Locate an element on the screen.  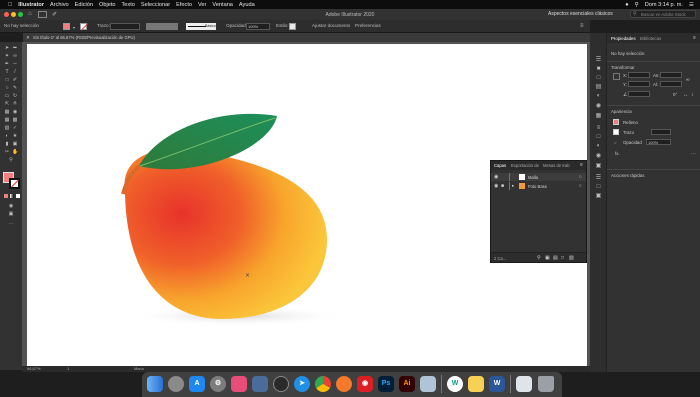
hand-tool-icon: ✋ is located at coordinates (15, 152).